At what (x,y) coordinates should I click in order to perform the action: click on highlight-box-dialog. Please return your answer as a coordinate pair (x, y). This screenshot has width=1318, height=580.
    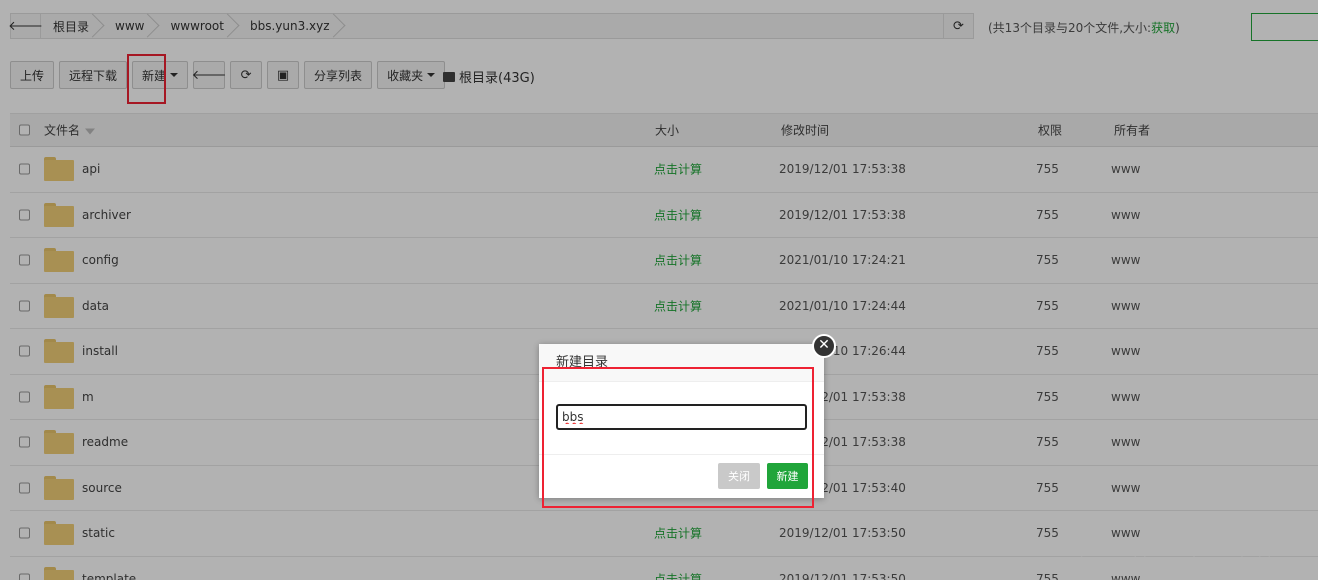
    Looking at the image, I should click on (678, 437).